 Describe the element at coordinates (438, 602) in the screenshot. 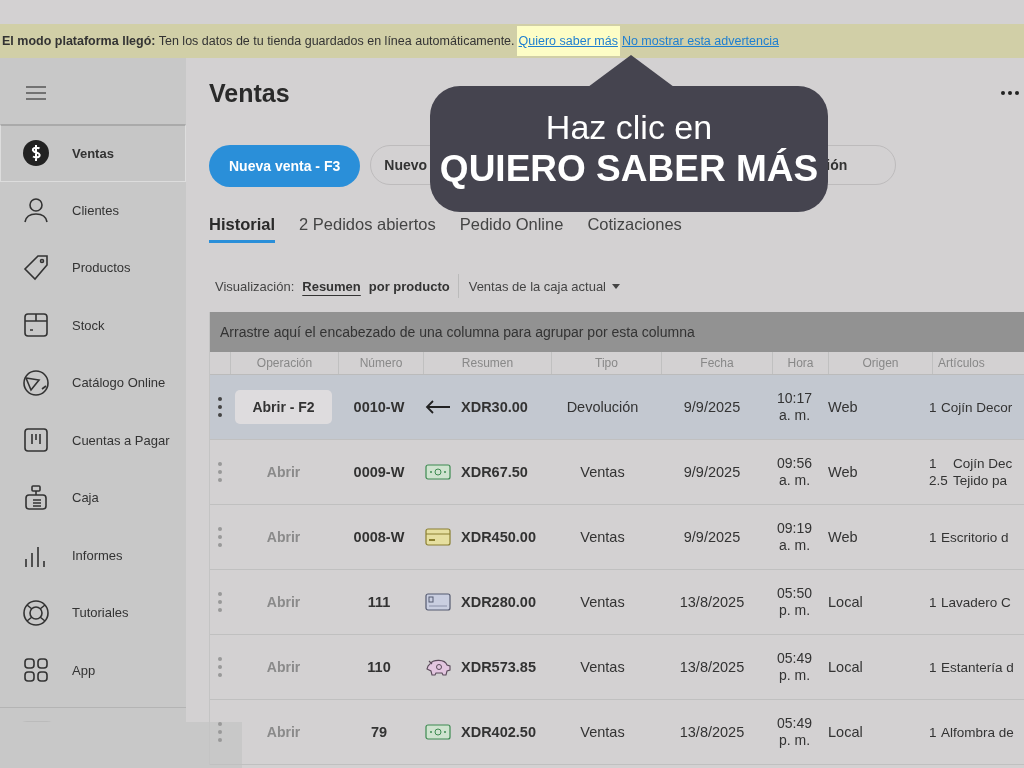

I see `credit-card-icon` at that location.